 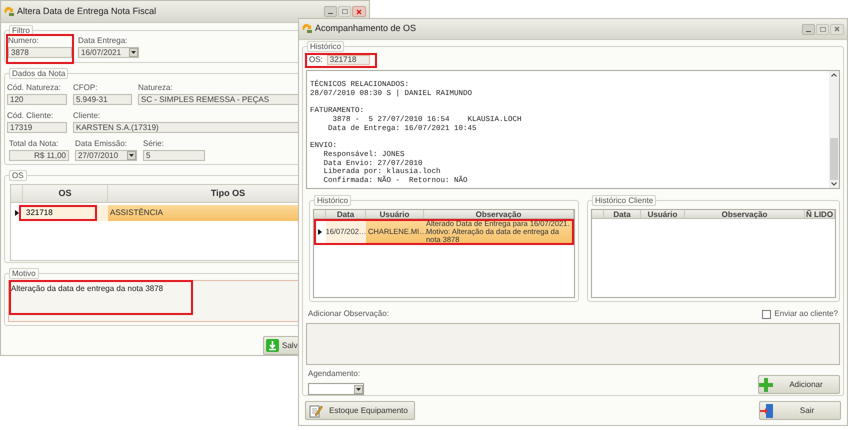 I want to click on group-legend: Motivo, so click(x=24, y=274).